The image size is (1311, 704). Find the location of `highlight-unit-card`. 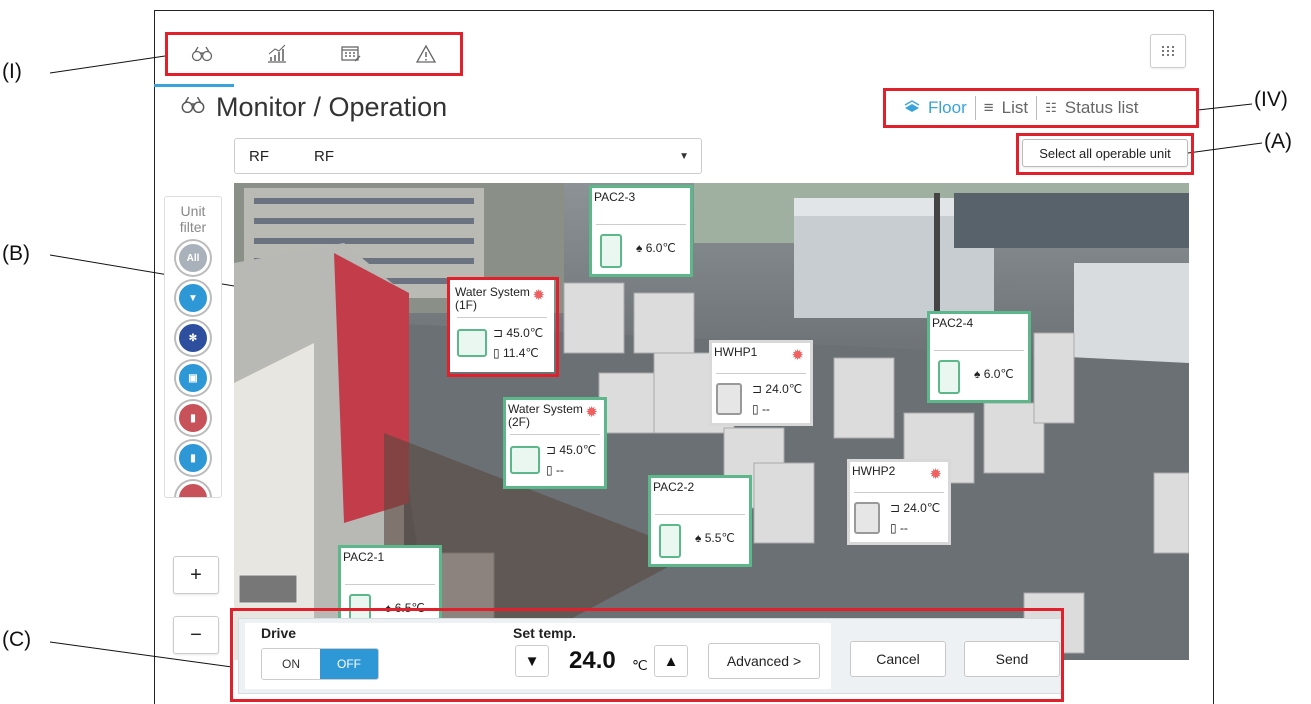

highlight-unit-card is located at coordinates (503, 327).